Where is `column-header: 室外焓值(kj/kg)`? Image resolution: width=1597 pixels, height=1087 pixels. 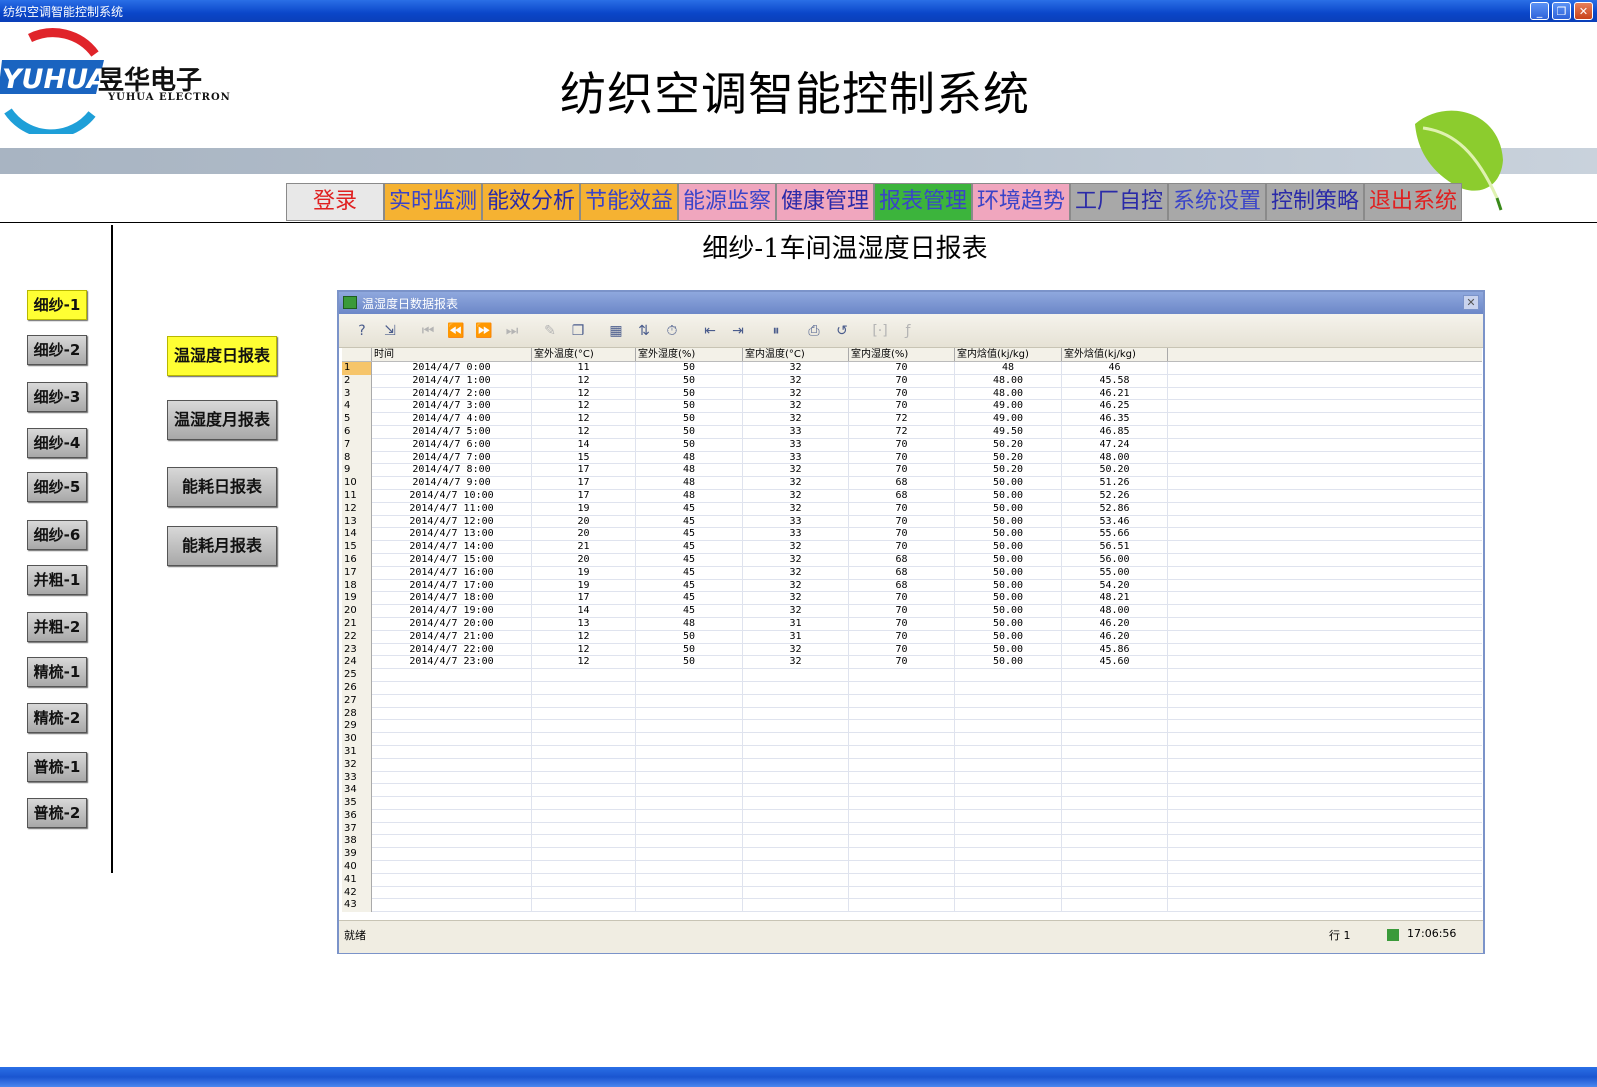
column-header: 室外焓值(kj/kg) is located at coordinates (1115, 354).